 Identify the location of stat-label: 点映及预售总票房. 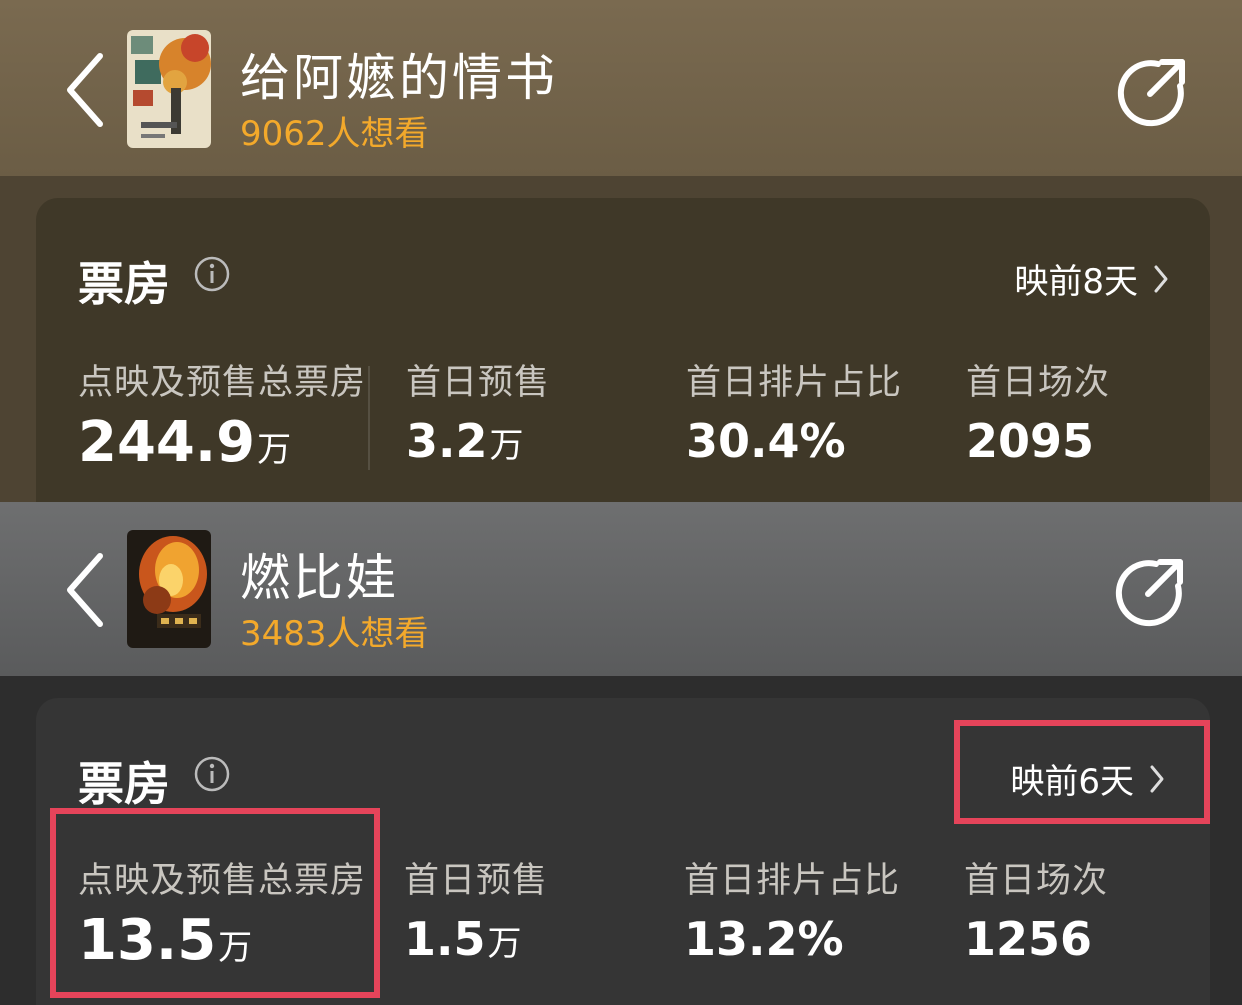
(222, 383).